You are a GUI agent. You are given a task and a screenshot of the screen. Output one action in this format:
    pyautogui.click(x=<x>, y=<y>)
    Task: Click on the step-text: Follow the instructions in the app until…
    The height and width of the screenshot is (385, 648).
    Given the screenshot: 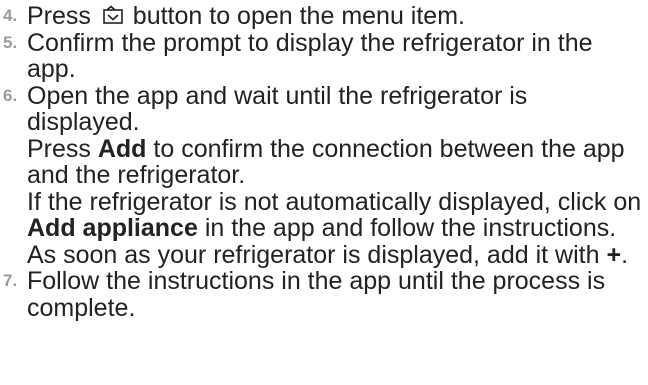 What is the action you would take?
    pyautogui.click(x=316, y=294)
    